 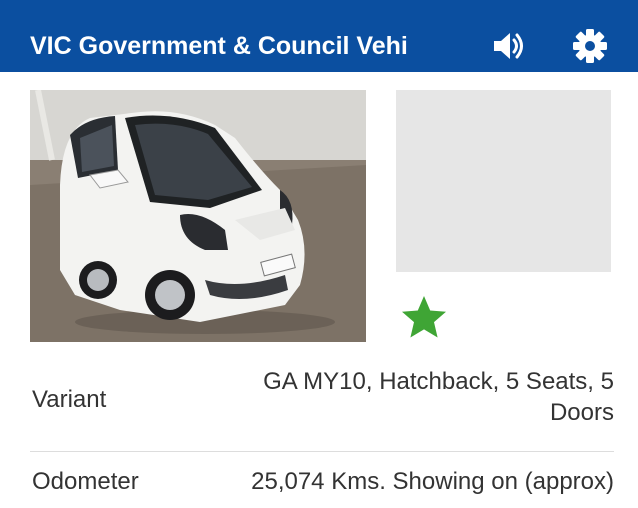 I want to click on detail-value: GA MY10, Hatchback, 5 Seats, 5 Doors, so click(x=438, y=397).